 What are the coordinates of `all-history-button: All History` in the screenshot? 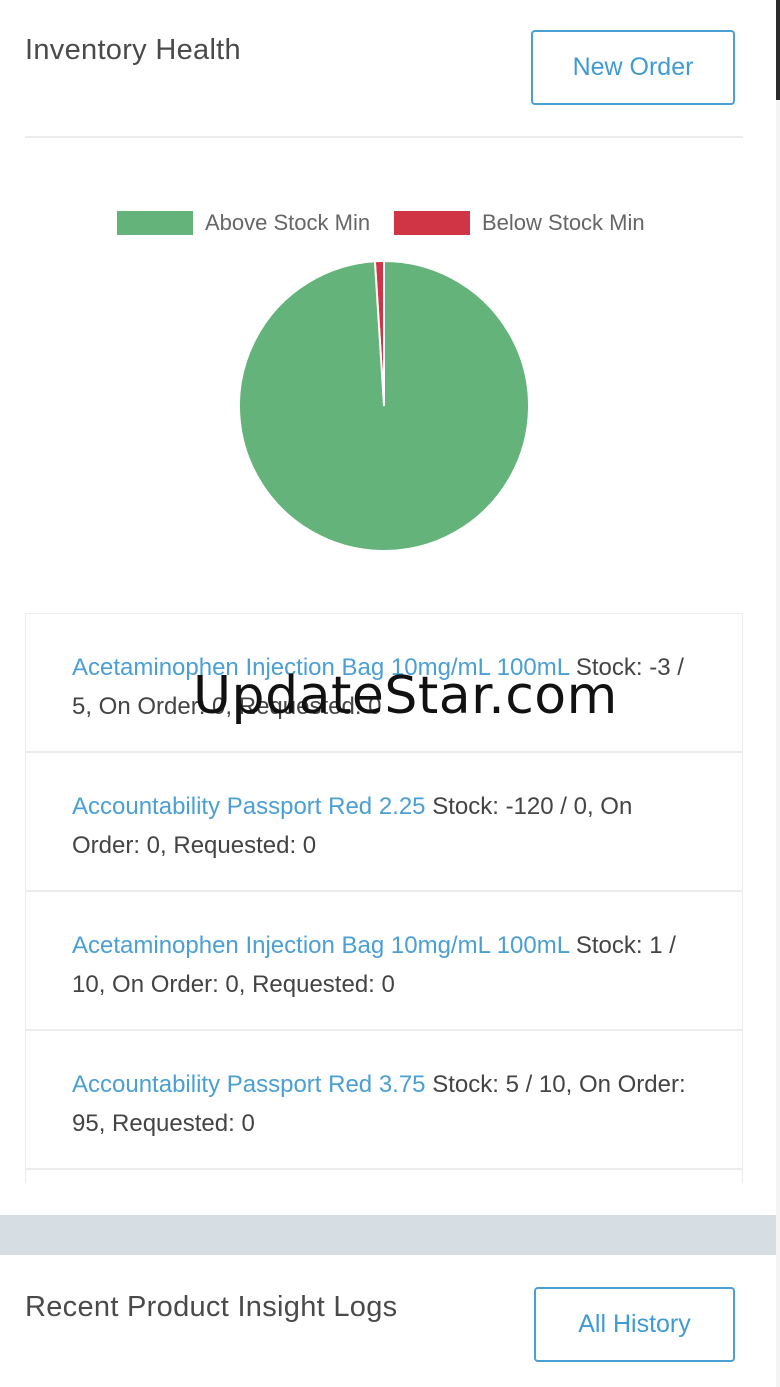 It's located at (634, 1324).